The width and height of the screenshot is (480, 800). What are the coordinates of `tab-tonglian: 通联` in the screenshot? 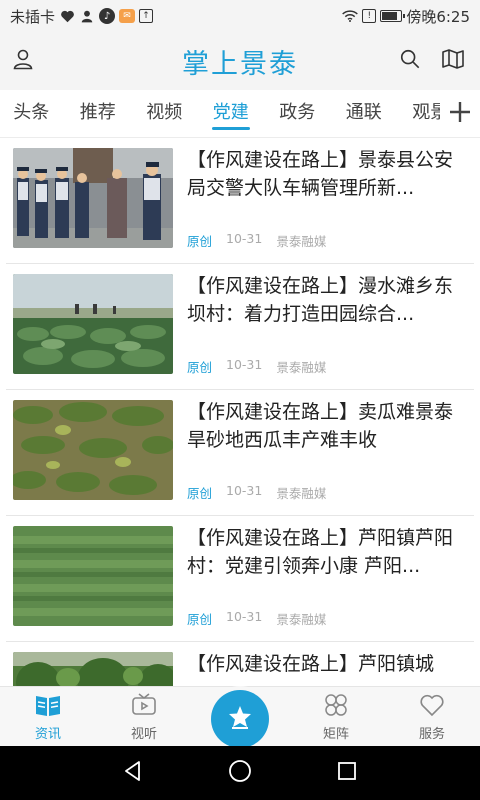 It's located at (364, 113).